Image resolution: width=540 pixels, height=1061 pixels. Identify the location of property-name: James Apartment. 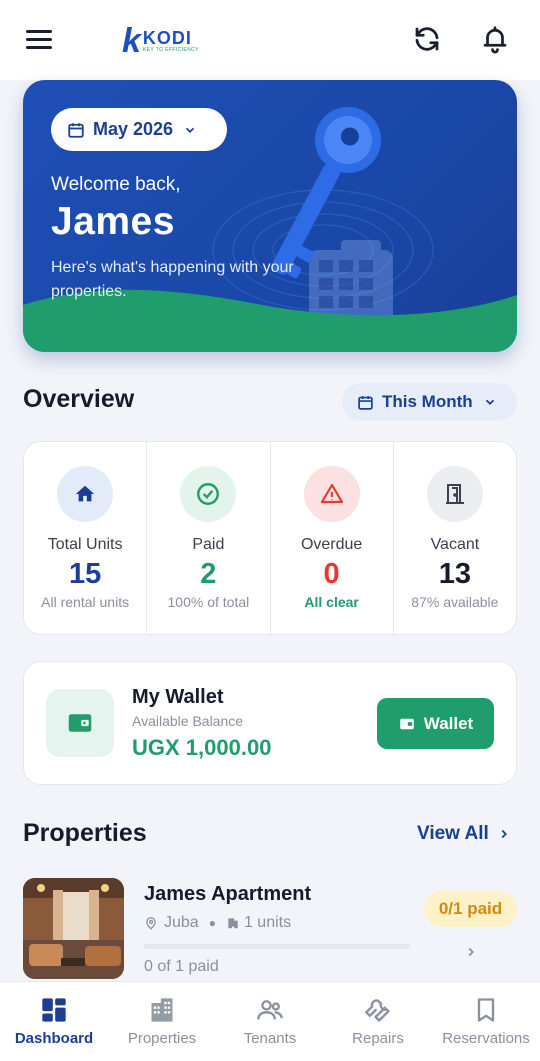
(228, 894).